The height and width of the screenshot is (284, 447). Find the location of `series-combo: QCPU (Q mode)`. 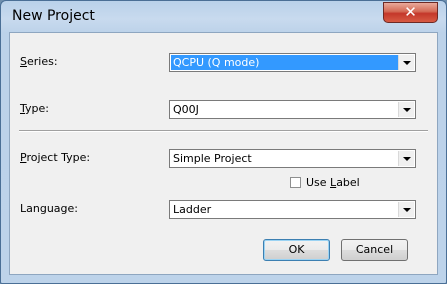

series-combo: QCPU (Q mode) is located at coordinates (292, 62).